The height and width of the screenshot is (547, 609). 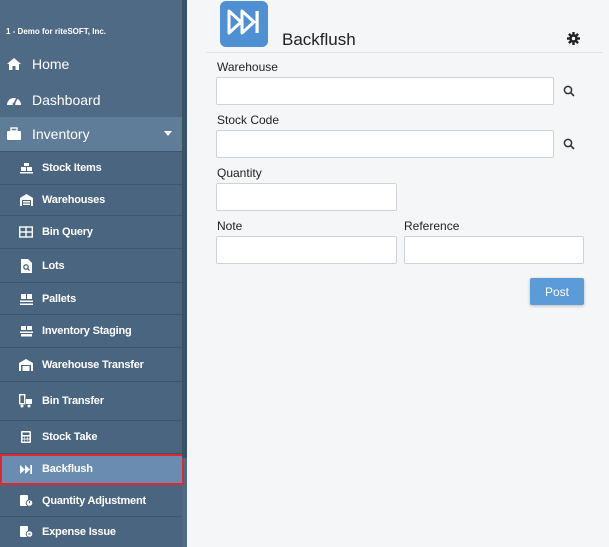 I want to click on sidebar-item-bin-query: Bin Query, so click(x=91, y=232).